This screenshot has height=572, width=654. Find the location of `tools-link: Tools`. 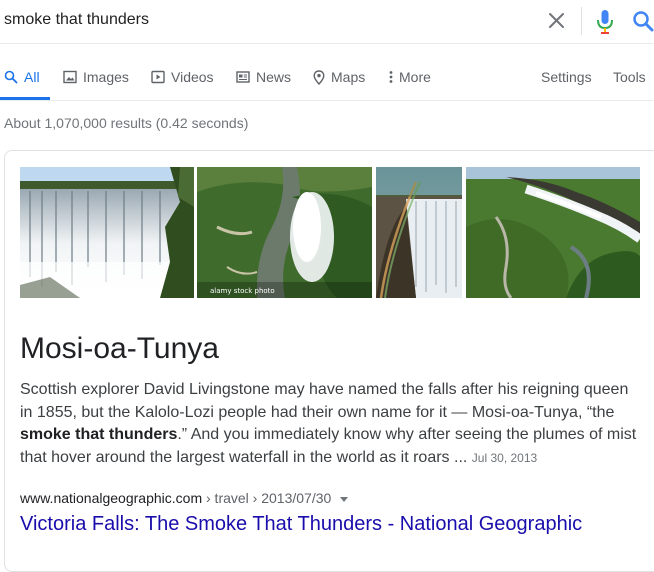

tools-link: Tools is located at coordinates (629, 77).